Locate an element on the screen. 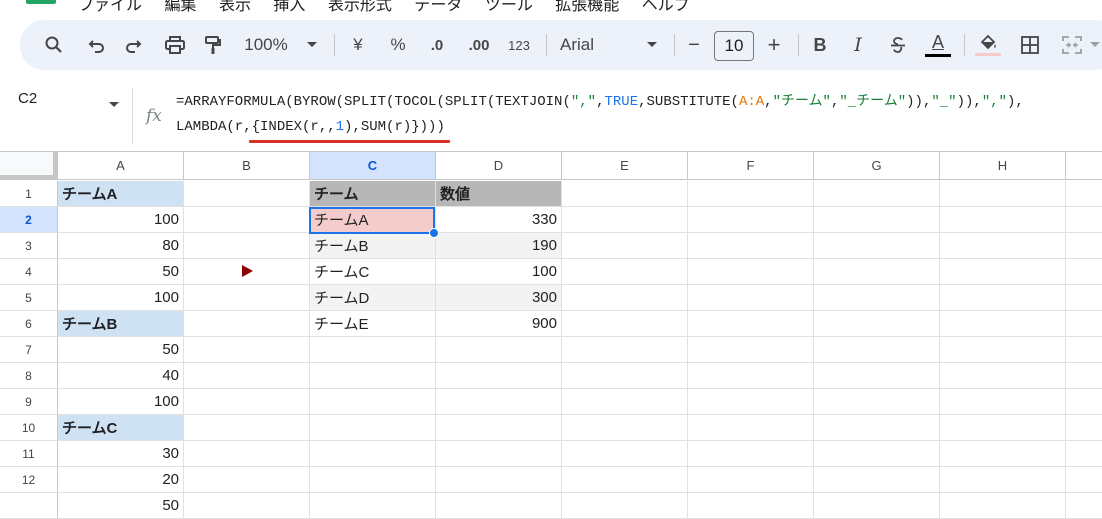  fill-color-icon is located at coordinates (988, 45).